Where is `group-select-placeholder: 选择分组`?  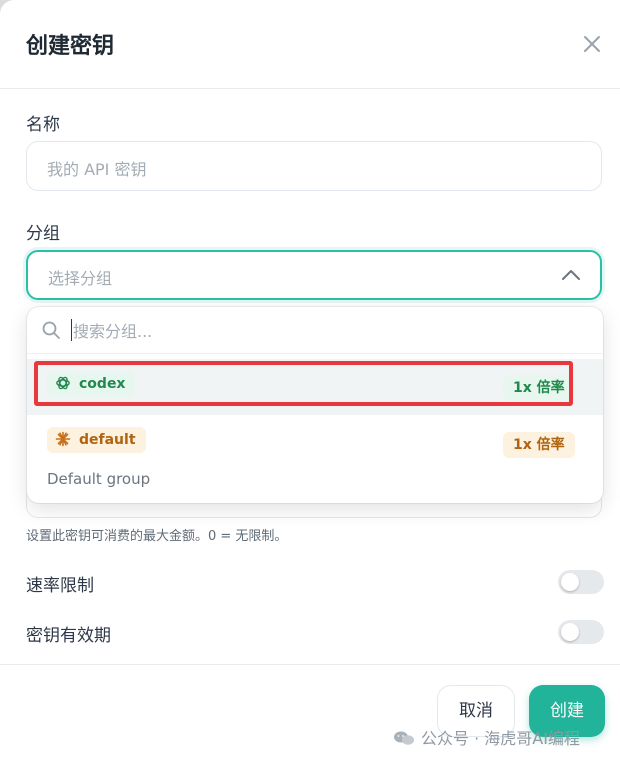
group-select-placeholder: 选择分组 is located at coordinates (80, 278).